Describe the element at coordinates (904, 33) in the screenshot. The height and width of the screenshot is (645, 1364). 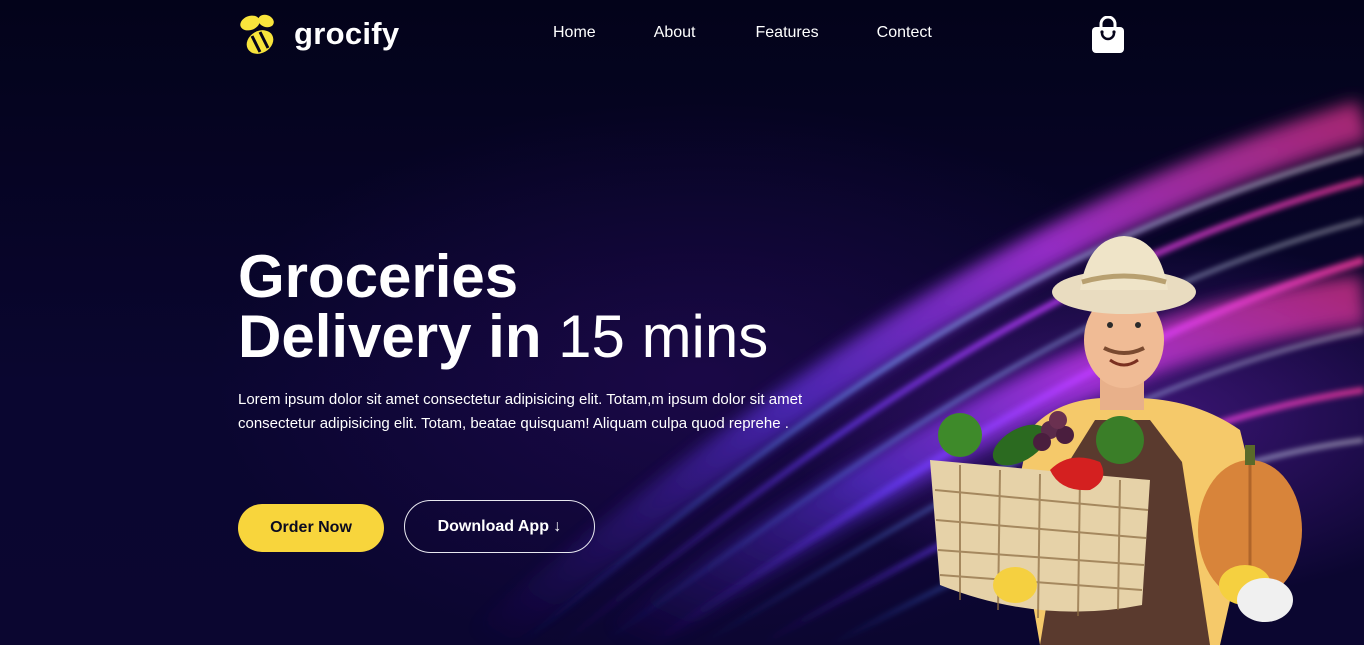
I see `nav-contact: Contect` at that location.